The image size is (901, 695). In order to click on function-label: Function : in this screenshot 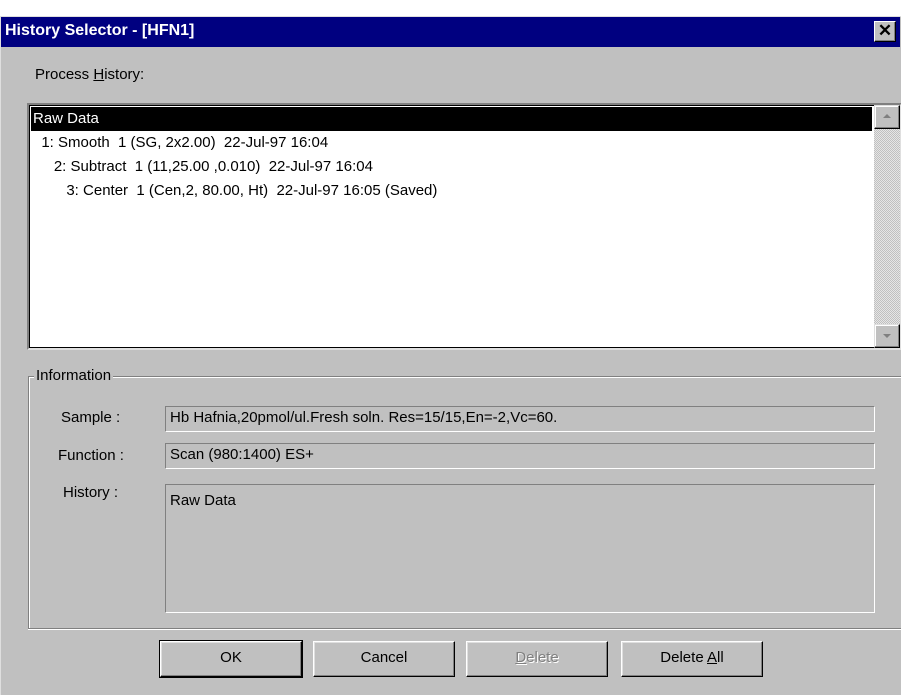, I will do `click(91, 455)`.